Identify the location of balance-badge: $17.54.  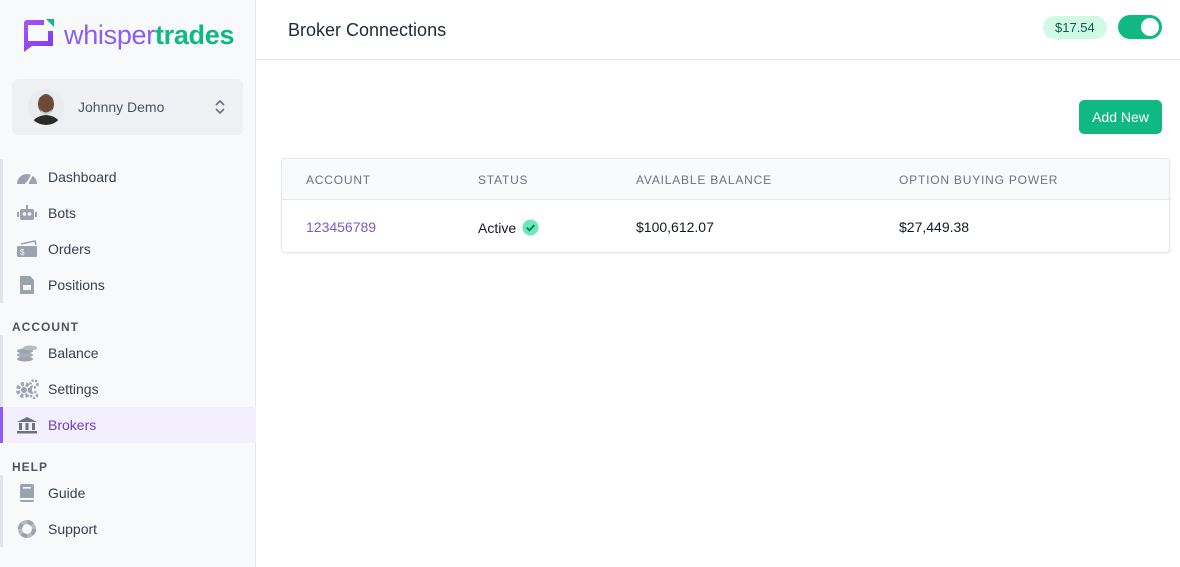
(1075, 27).